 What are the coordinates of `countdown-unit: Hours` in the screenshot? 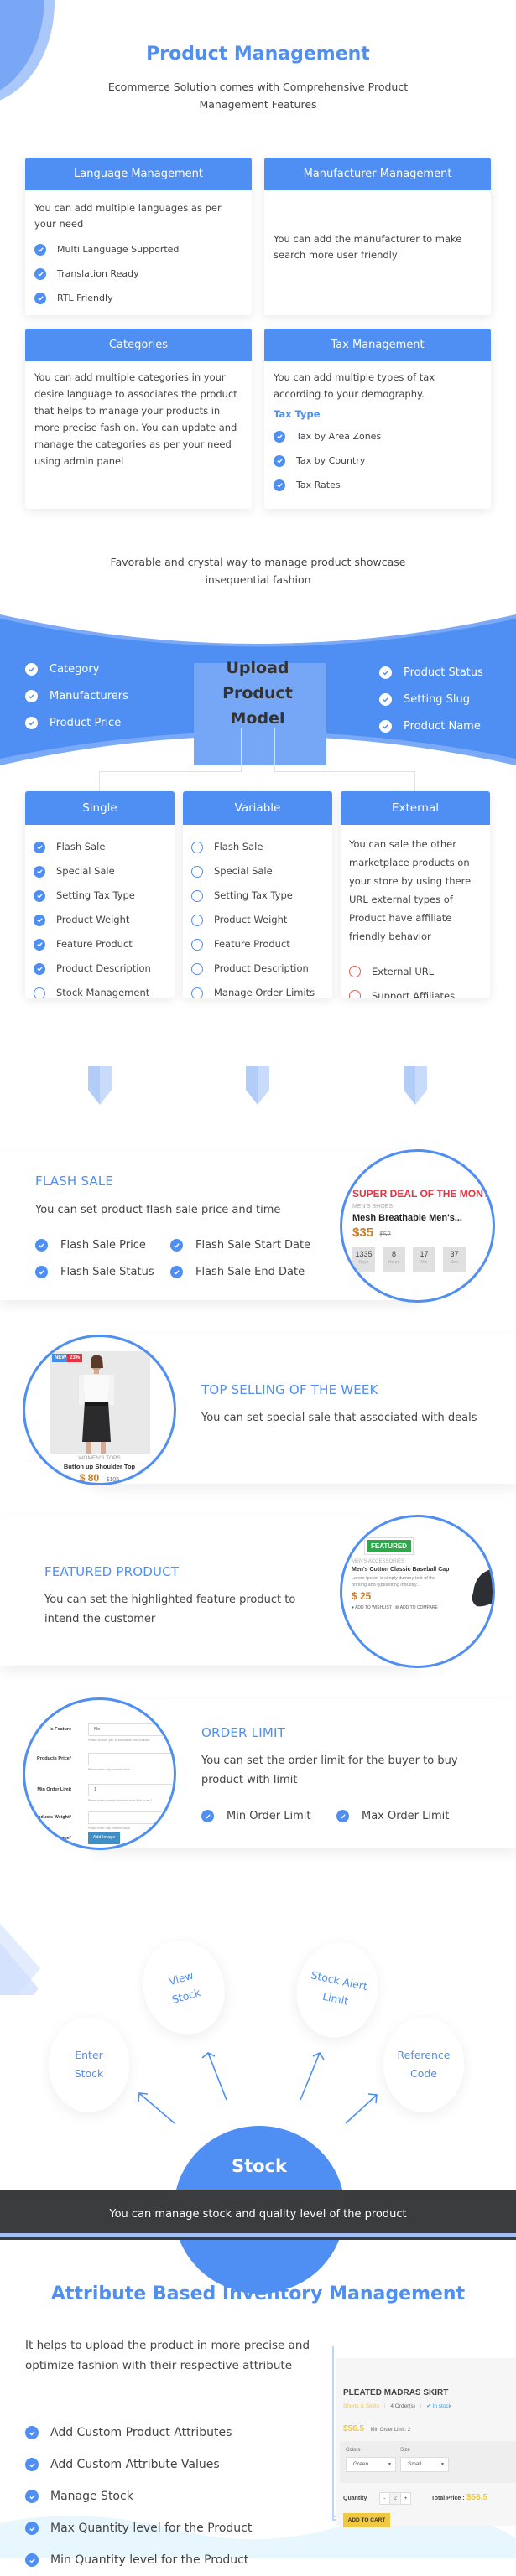 It's located at (394, 1262).